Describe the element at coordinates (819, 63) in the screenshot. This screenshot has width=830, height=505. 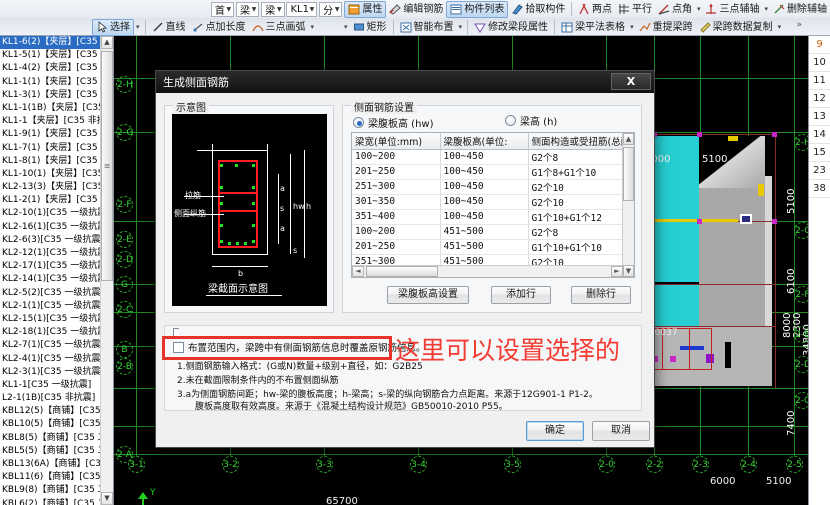
I see `row-number-cell: 10` at that location.